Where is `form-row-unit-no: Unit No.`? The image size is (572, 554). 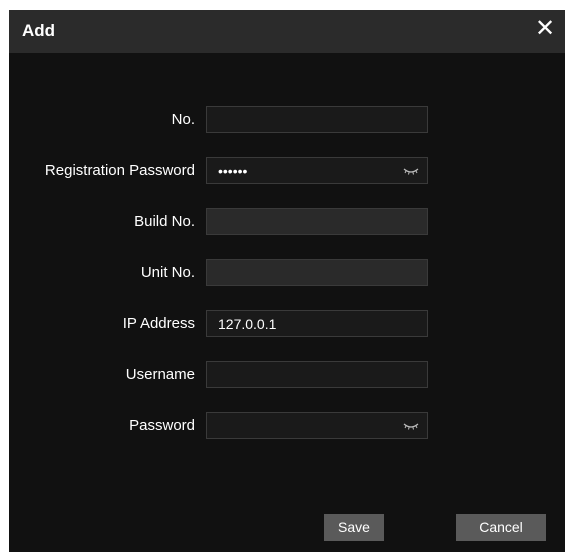 form-row-unit-no: Unit No. is located at coordinates (287, 273).